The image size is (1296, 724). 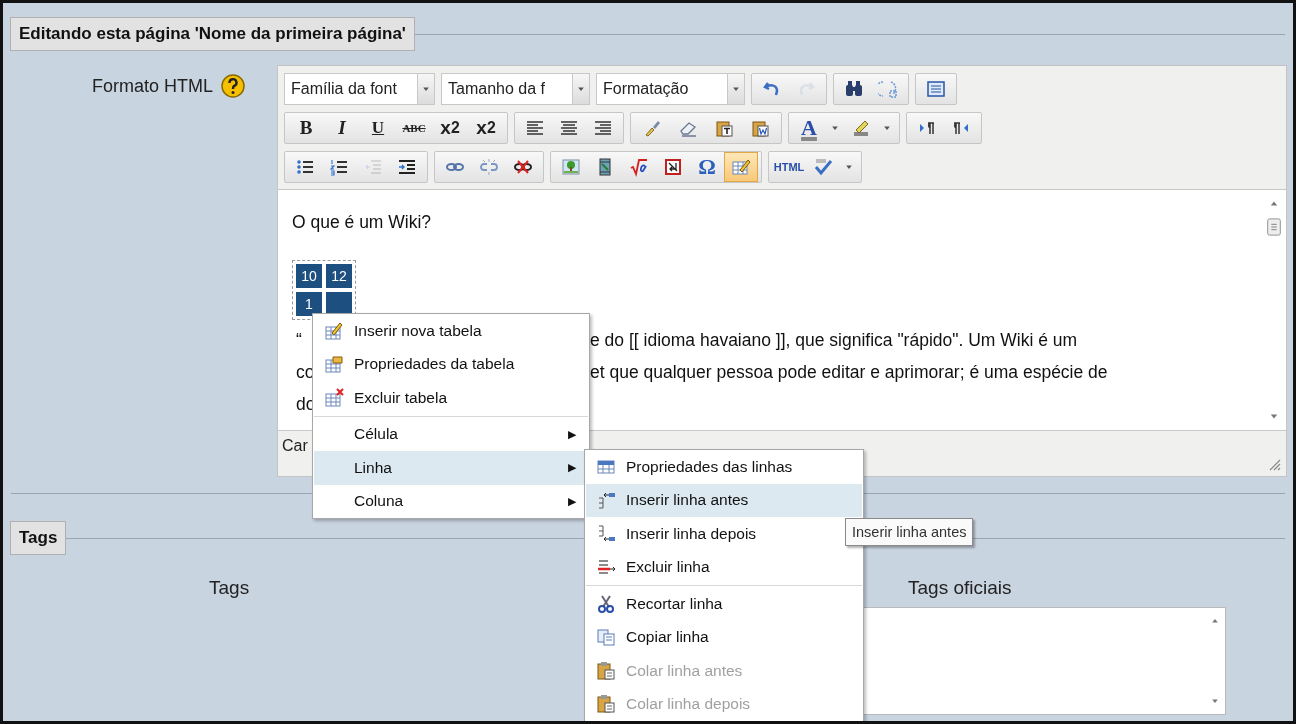 What do you see at coordinates (362, 222) in the screenshot?
I see `heading-text: O que é um Wiki?` at bounding box center [362, 222].